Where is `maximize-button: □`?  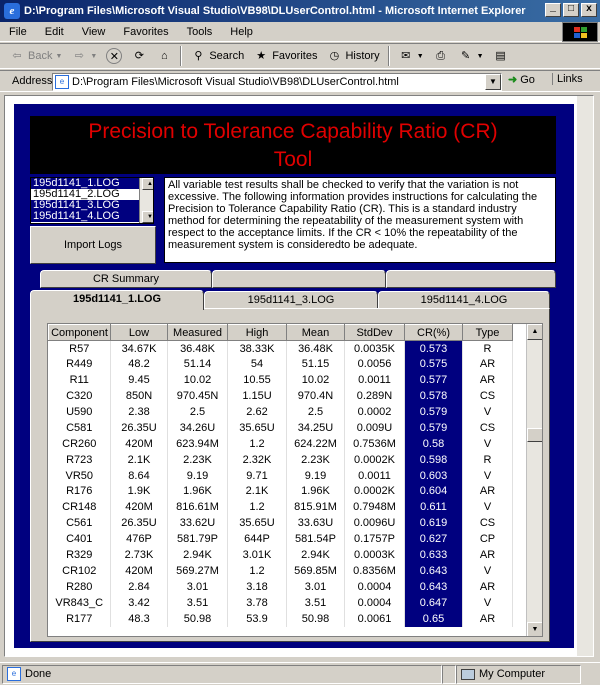 maximize-button: □ is located at coordinates (571, 10).